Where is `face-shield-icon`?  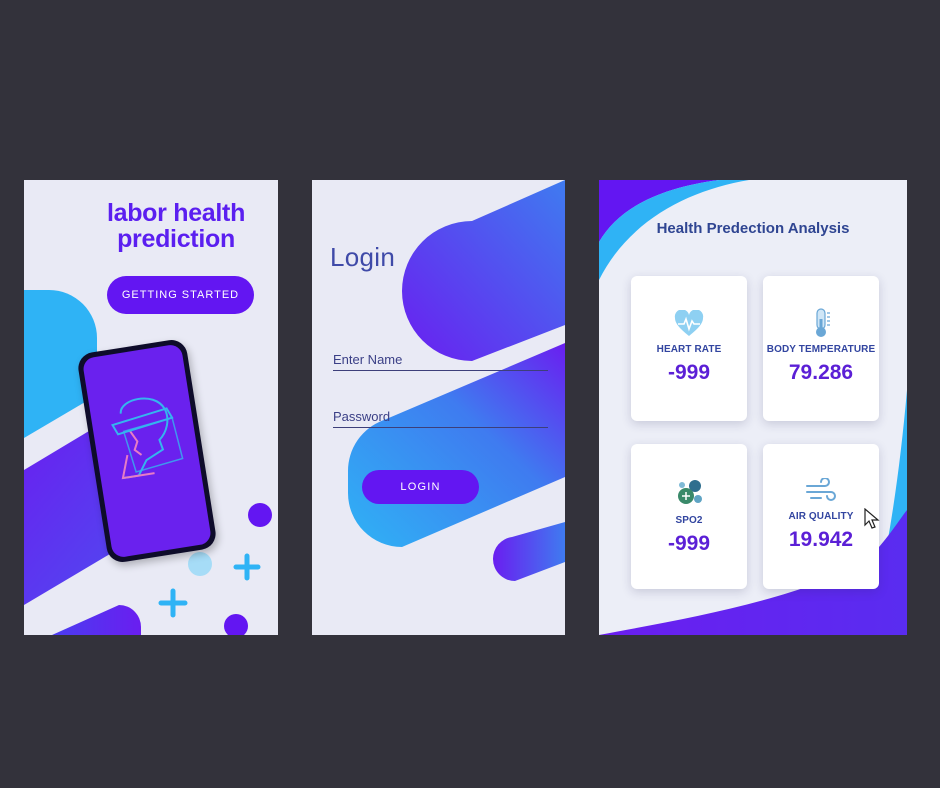
face-shield-icon is located at coordinates (147, 438).